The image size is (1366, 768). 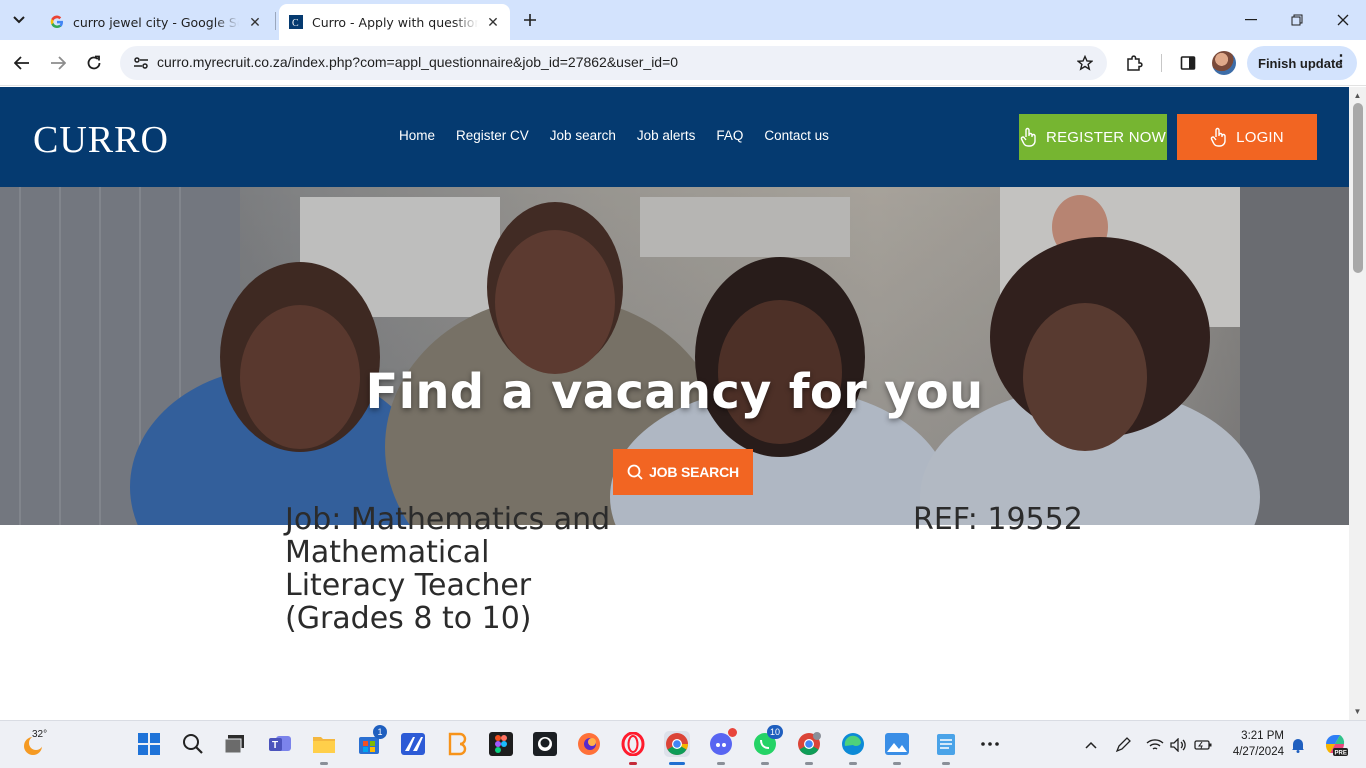 I want to click on nav-contact-us: Contact us, so click(x=796, y=135).